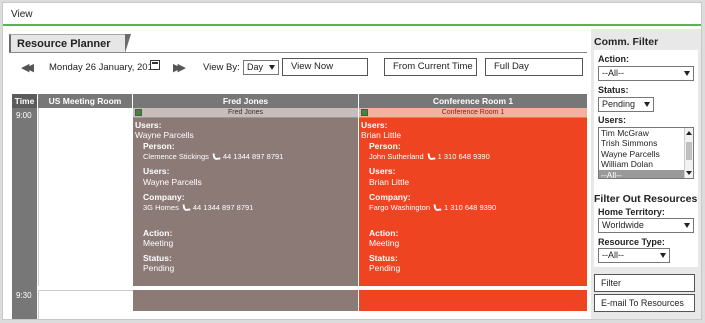 The width and height of the screenshot is (705, 323). I want to click on person-details: John Sutherland 1 310 648 9390, so click(429, 156).